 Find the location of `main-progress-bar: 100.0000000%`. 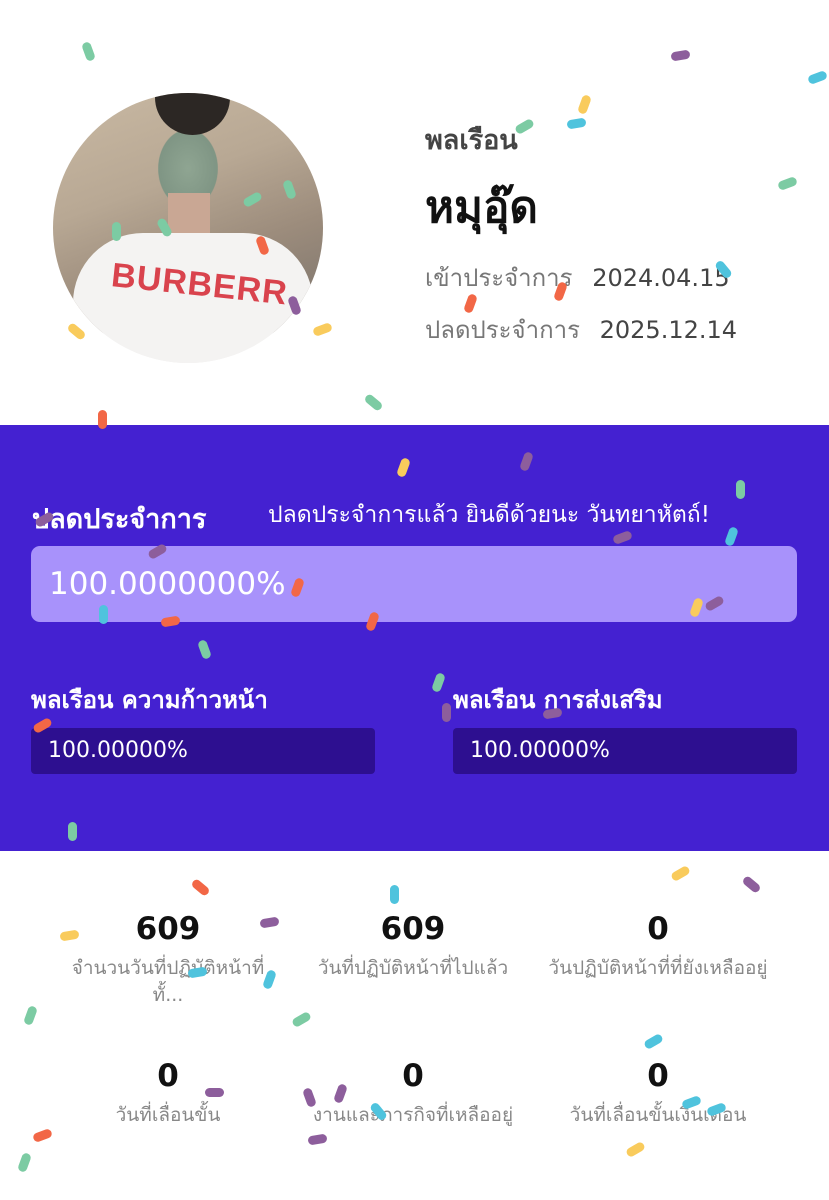

main-progress-bar: 100.0000000% is located at coordinates (414, 584).